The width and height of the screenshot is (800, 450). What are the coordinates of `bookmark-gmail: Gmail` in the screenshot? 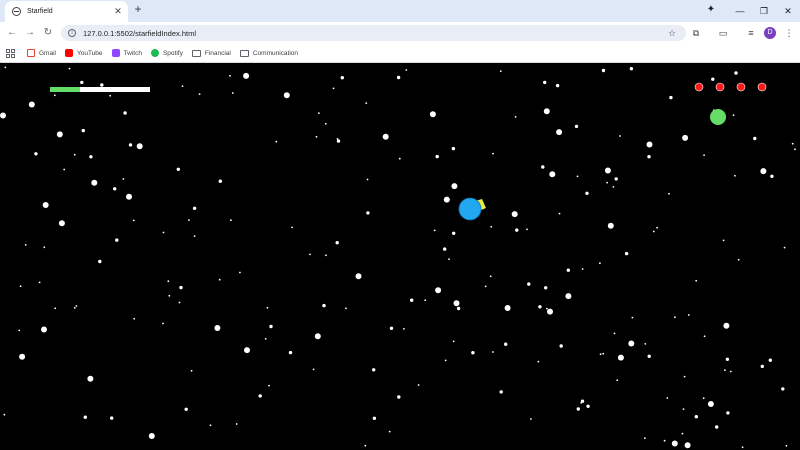 It's located at (41, 53).